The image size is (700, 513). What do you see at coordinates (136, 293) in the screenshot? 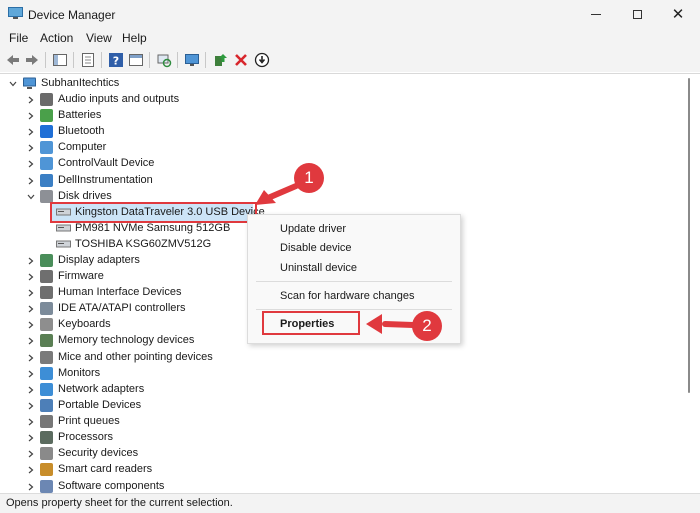
I see `tree-category-hid: Human Interface Devices` at bounding box center [136, 293].